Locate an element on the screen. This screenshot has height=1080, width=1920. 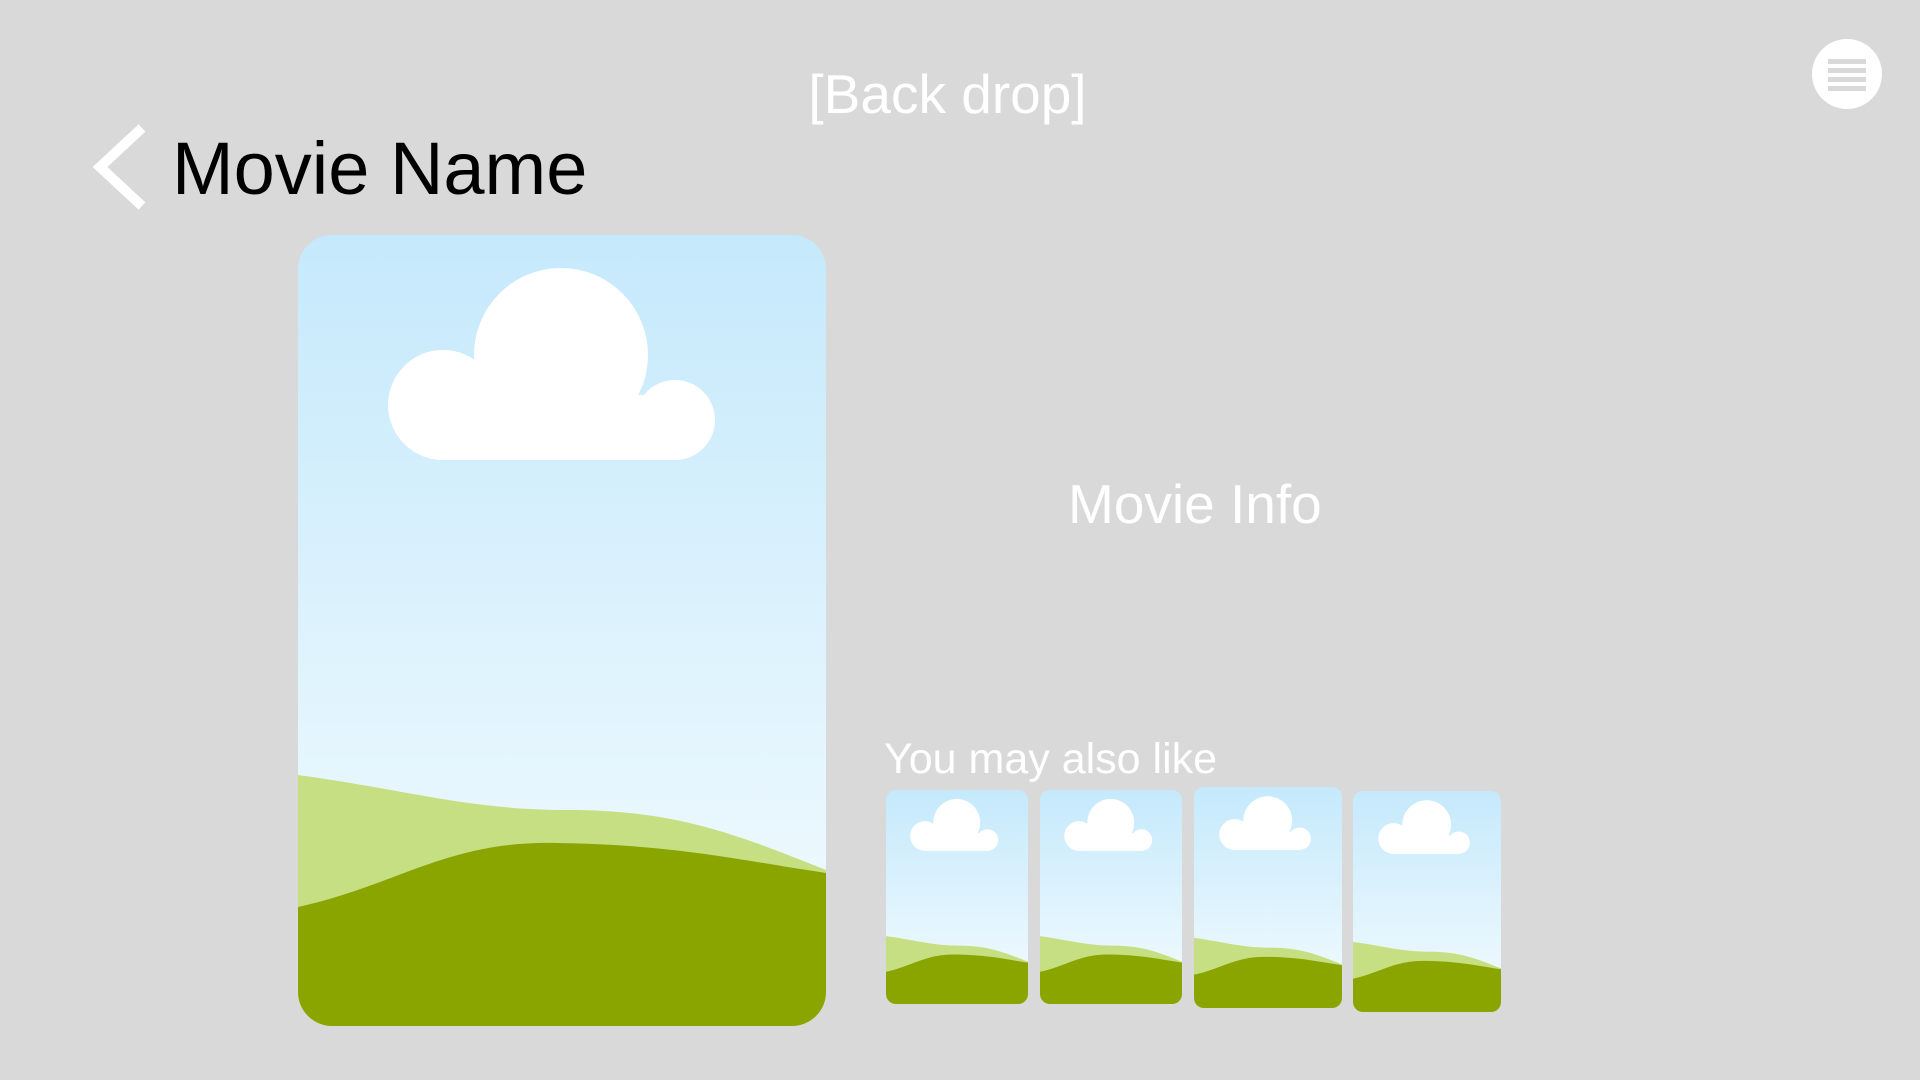
movie-info: Movie Info is located at coordinates (1195, 504).